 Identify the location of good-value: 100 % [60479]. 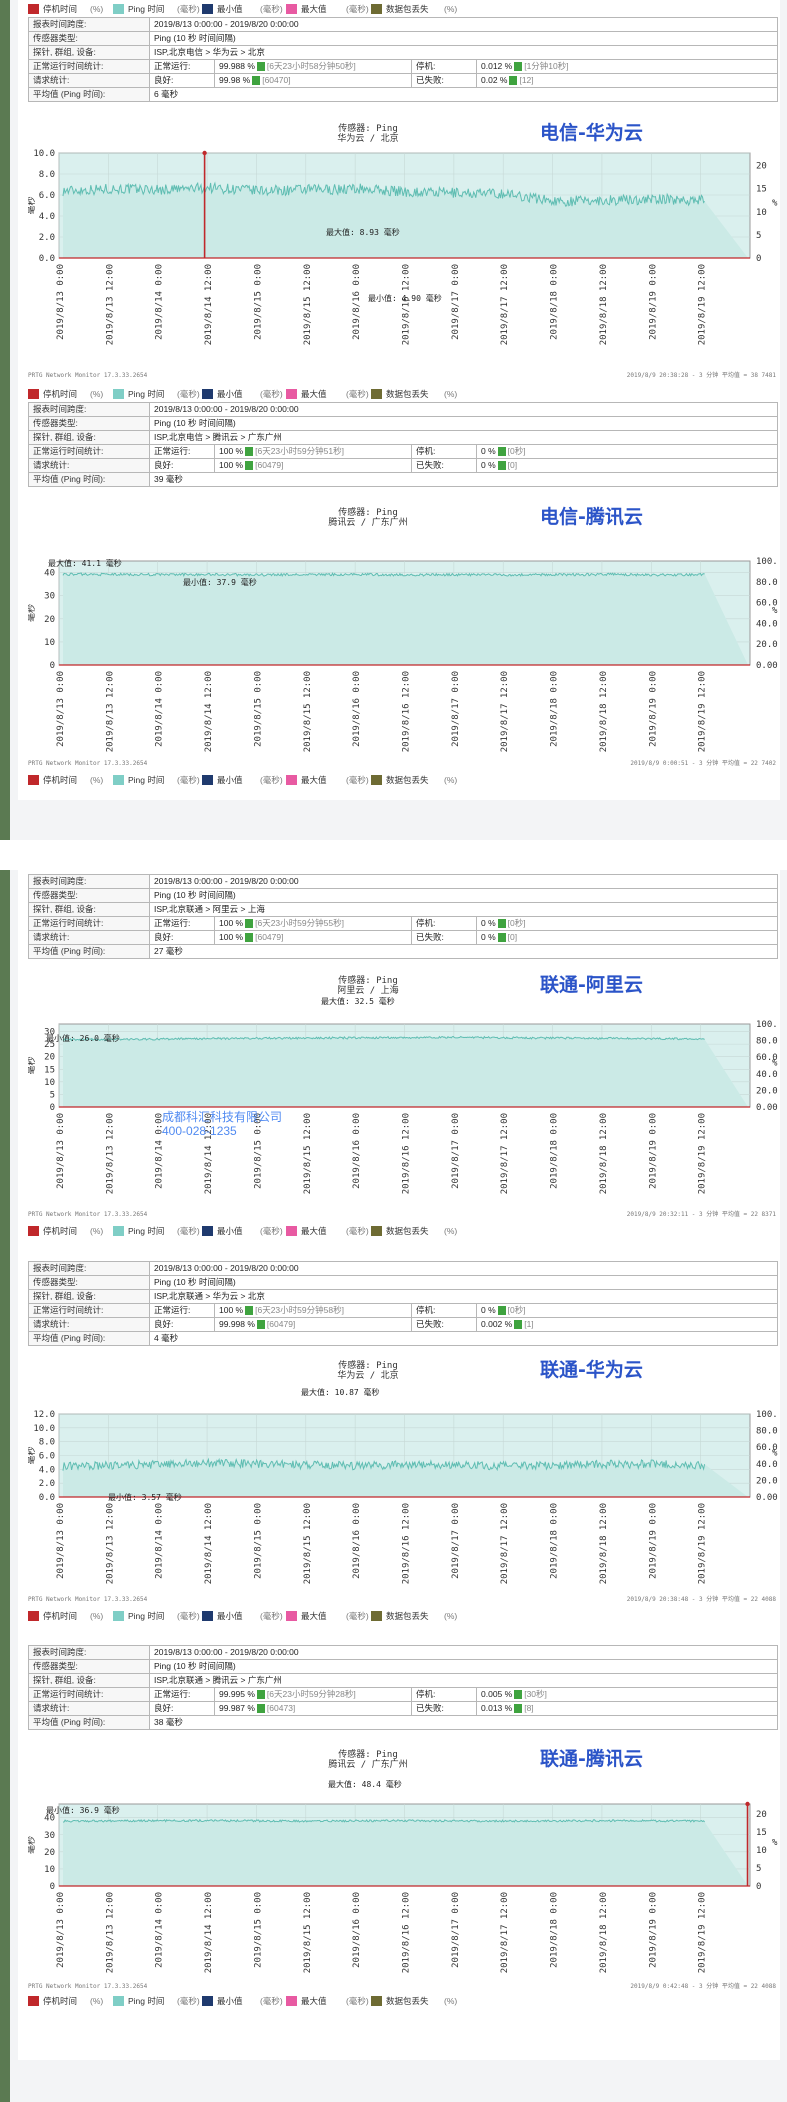
(313, 937).